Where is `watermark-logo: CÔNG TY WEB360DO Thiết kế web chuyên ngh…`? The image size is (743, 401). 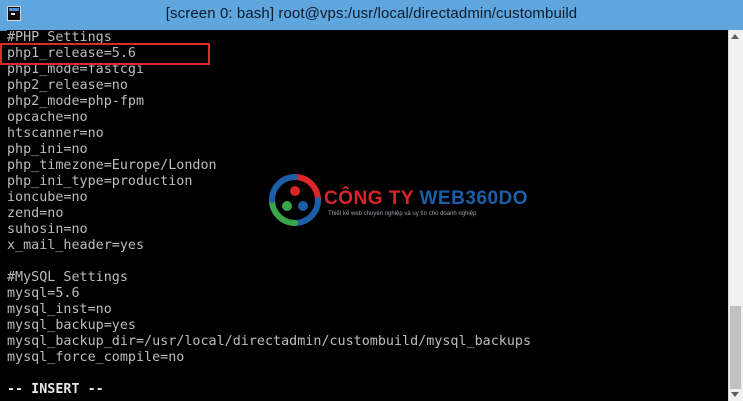
watermark-logo: CÔNG TY WEB360DO Thiết kế web chuyên ngh… is located at coordinates (398, 201).